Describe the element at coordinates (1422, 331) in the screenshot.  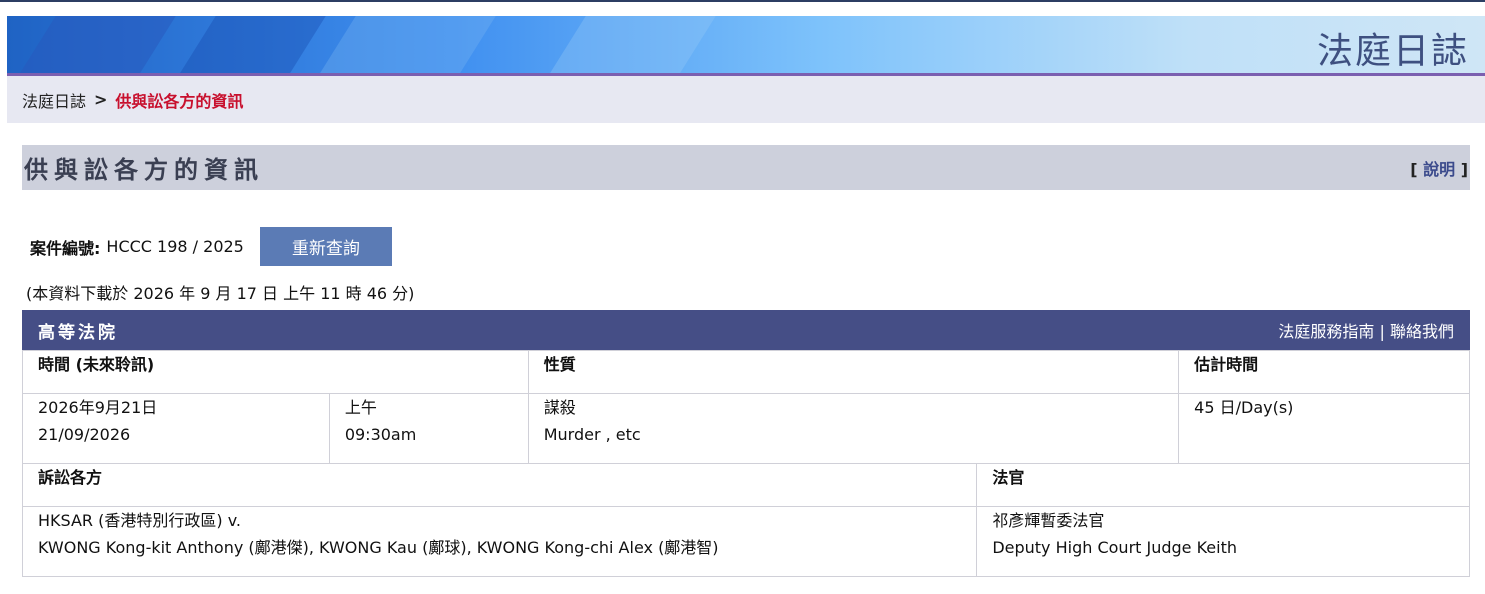
I see `contact-us-link: 聯絡我們` at that location.